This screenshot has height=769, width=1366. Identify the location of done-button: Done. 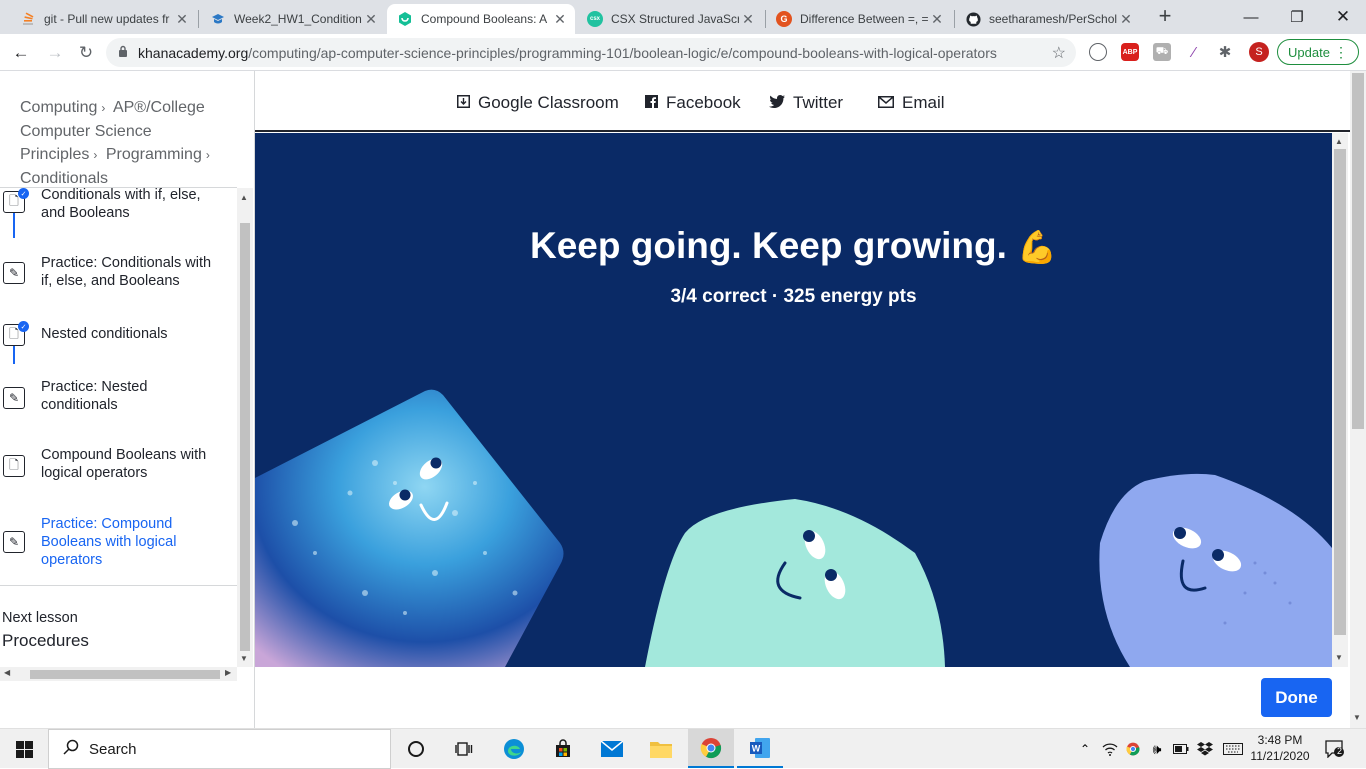
(1296, 697).